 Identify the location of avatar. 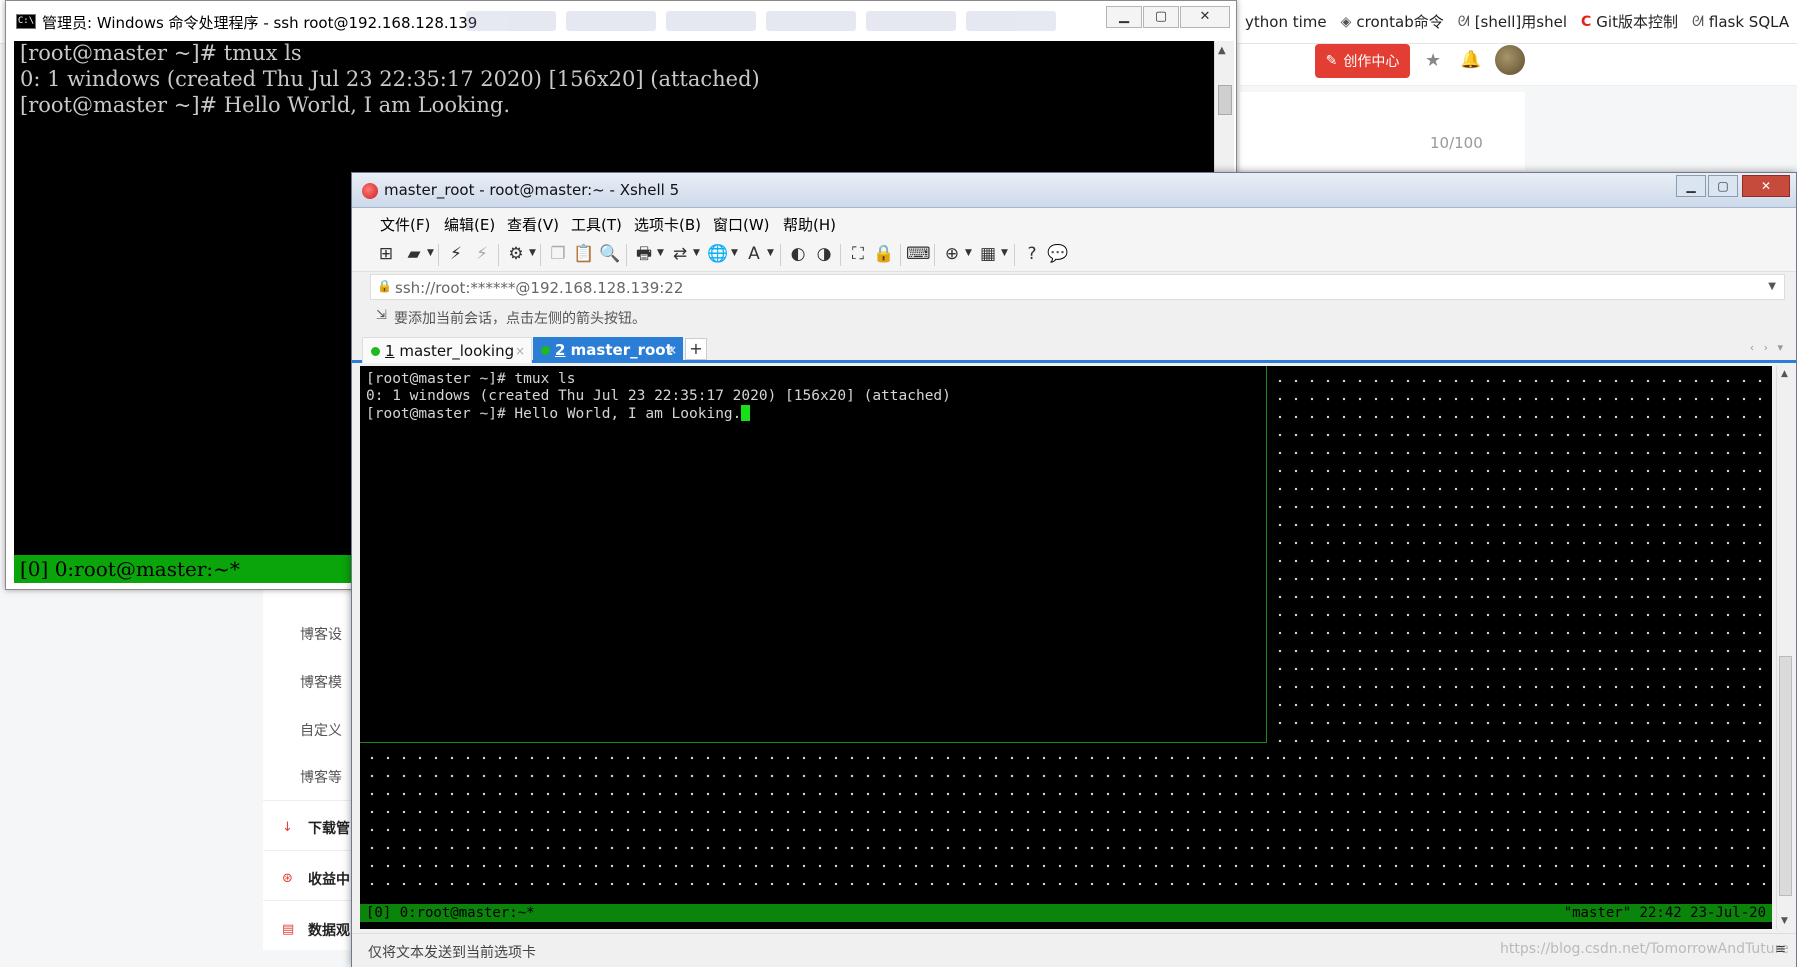
(1510, 60).